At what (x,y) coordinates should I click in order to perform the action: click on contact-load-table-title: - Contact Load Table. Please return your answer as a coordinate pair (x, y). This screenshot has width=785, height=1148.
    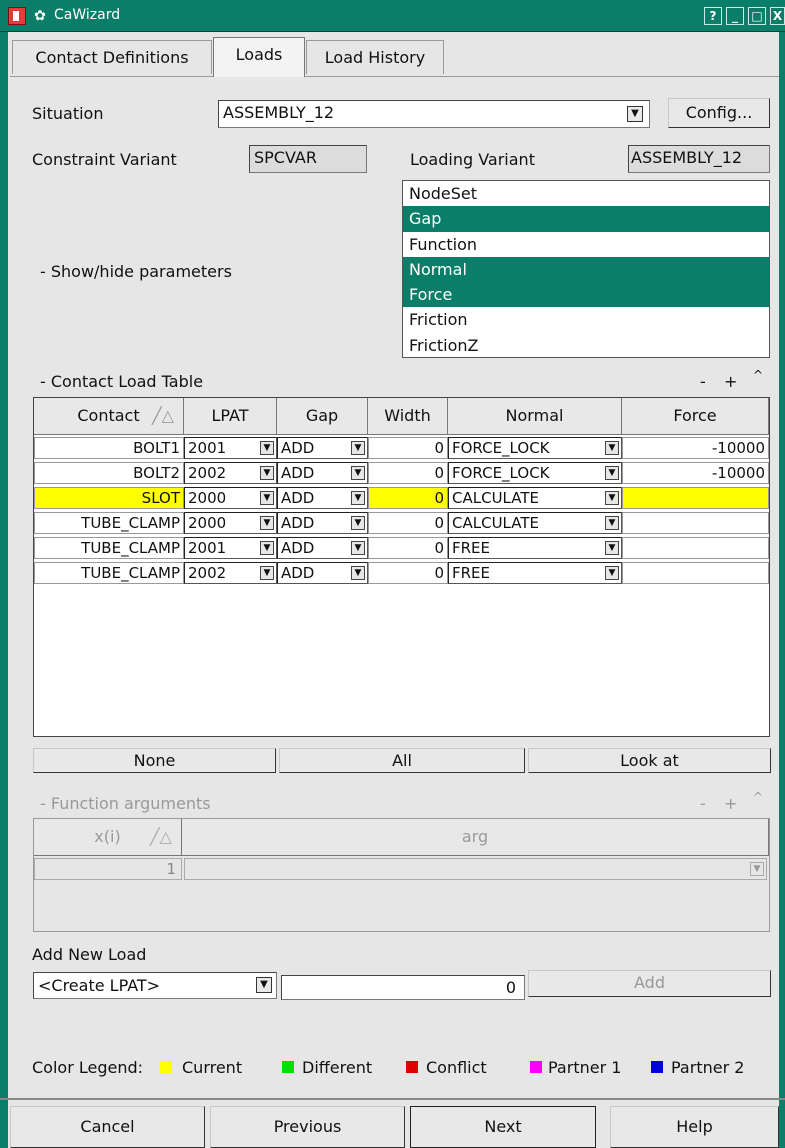
    Looking at the image, I should click on (121, 381).